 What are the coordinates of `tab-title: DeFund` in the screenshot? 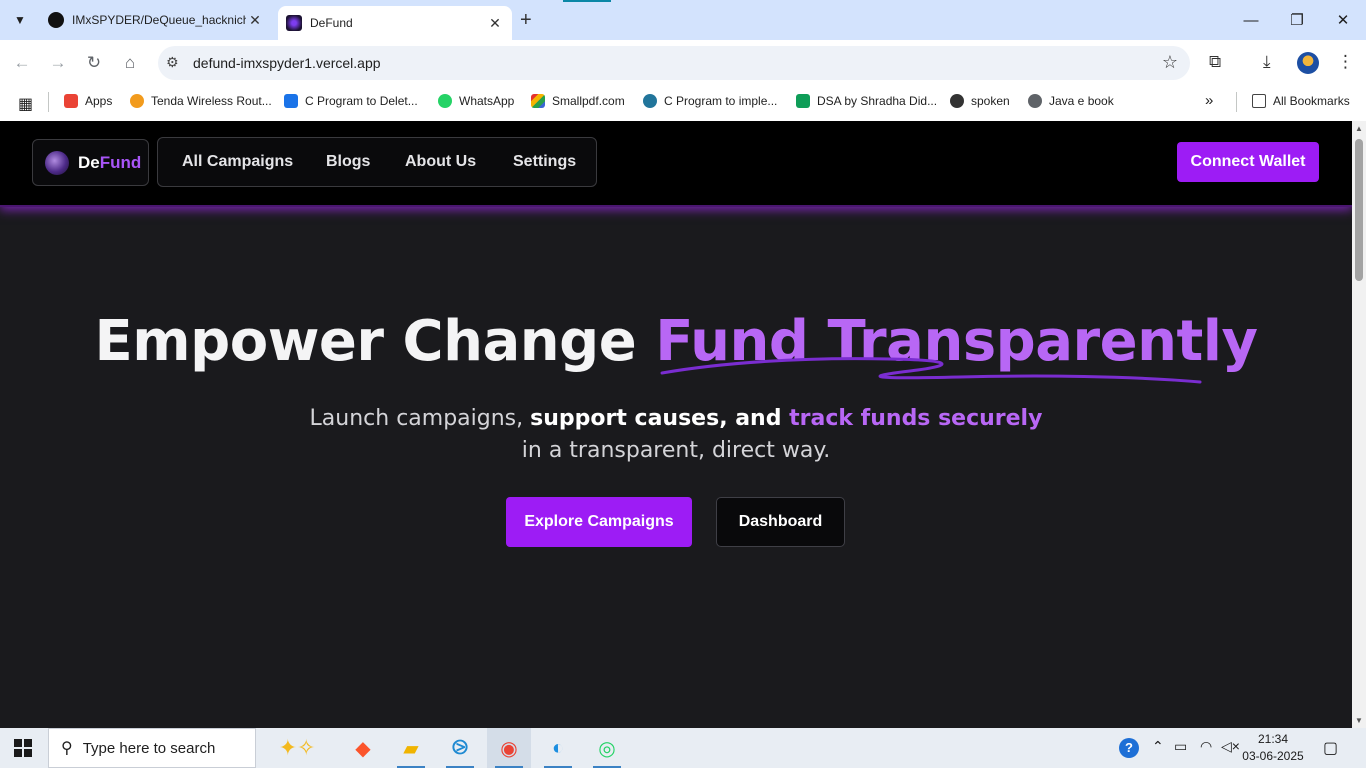 It's located at (331, 23).